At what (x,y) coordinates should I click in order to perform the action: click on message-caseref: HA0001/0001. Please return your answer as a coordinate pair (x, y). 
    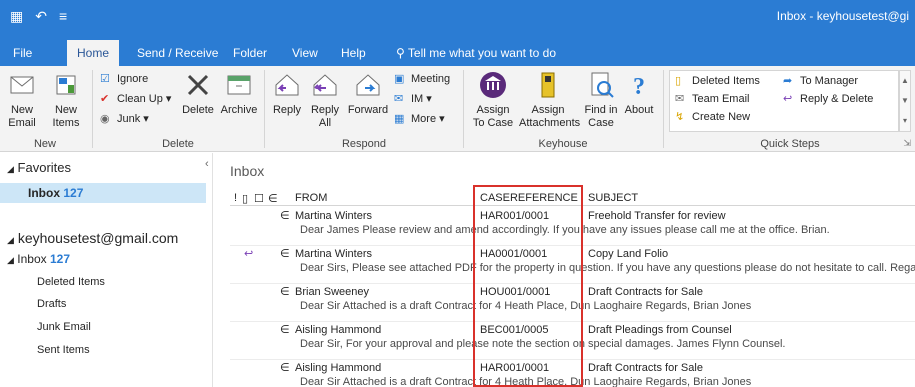
    Looking at the image, I should click on (514, 254).